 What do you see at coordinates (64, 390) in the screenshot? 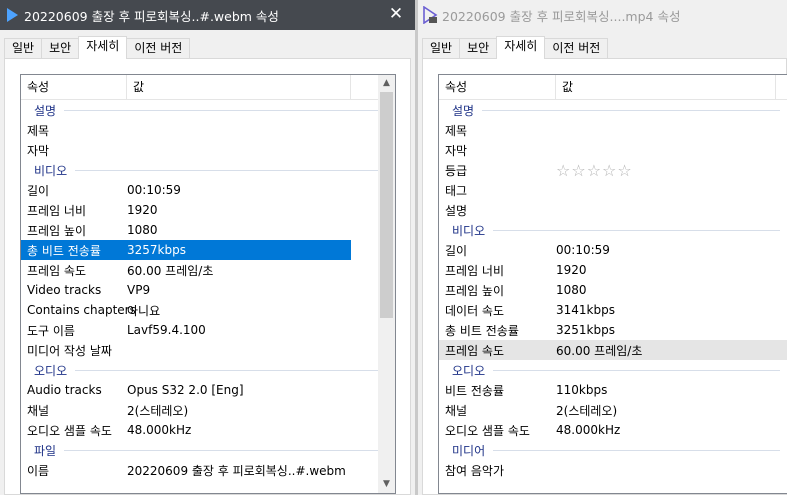
I see `property-name: Audio tracks` at bounding box center [64, 390].